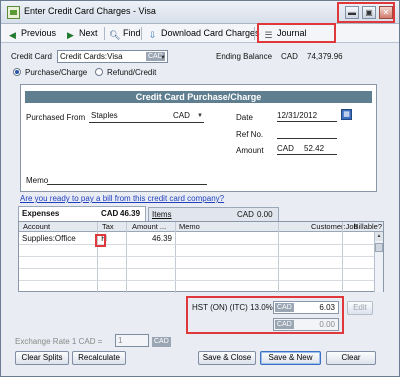  I want to click on refund-credit-label: Refund/Credit, so click(132, 72).